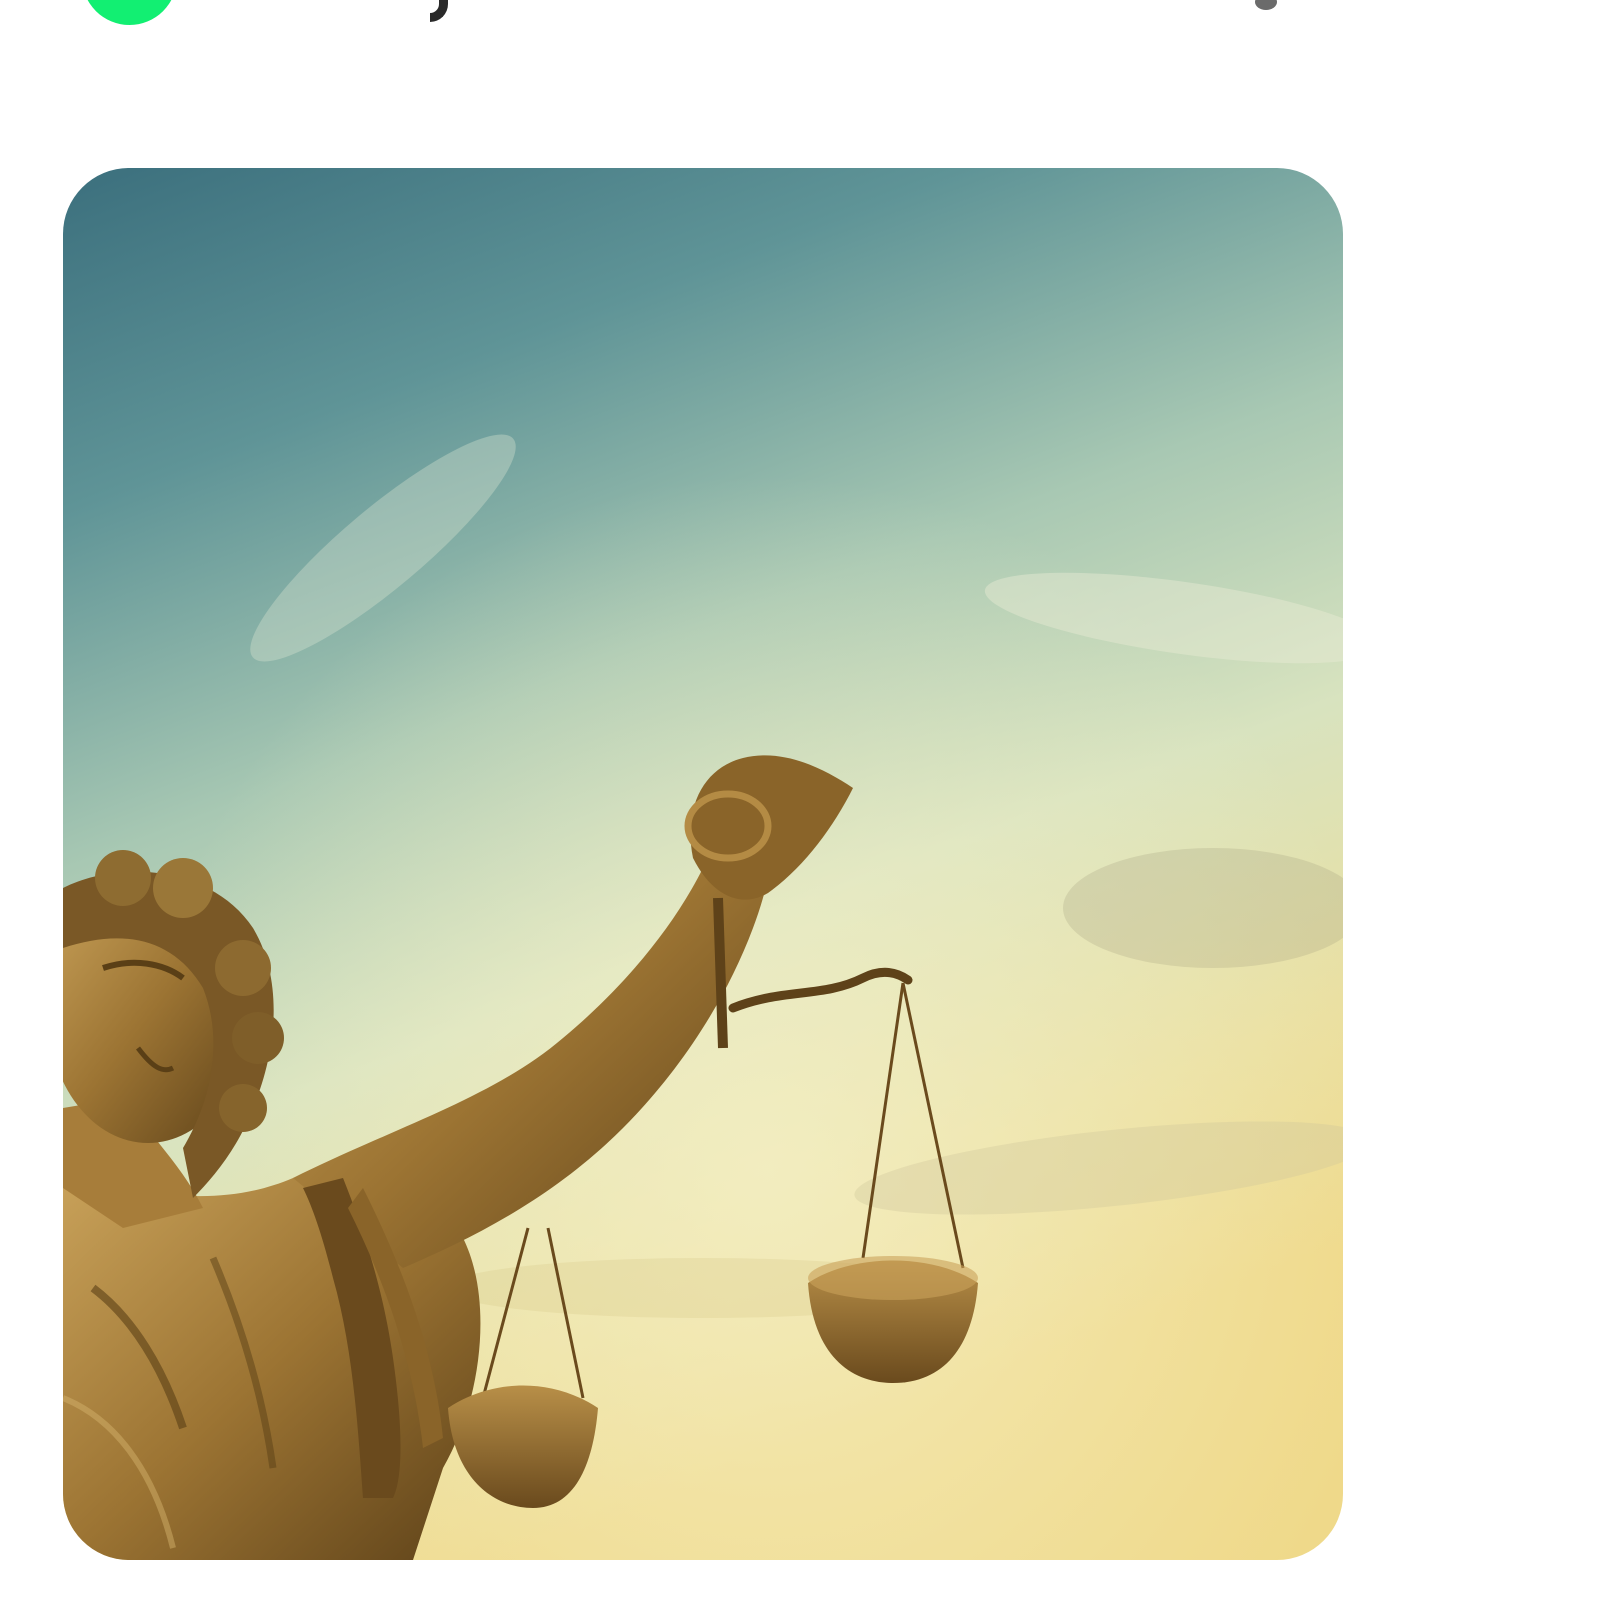 This screenshot has width=1600, height=1600. What do you see at coordinates (800, 30) in the screenshot?
I see `chat-header-partial` at bounding box center [800, 30].